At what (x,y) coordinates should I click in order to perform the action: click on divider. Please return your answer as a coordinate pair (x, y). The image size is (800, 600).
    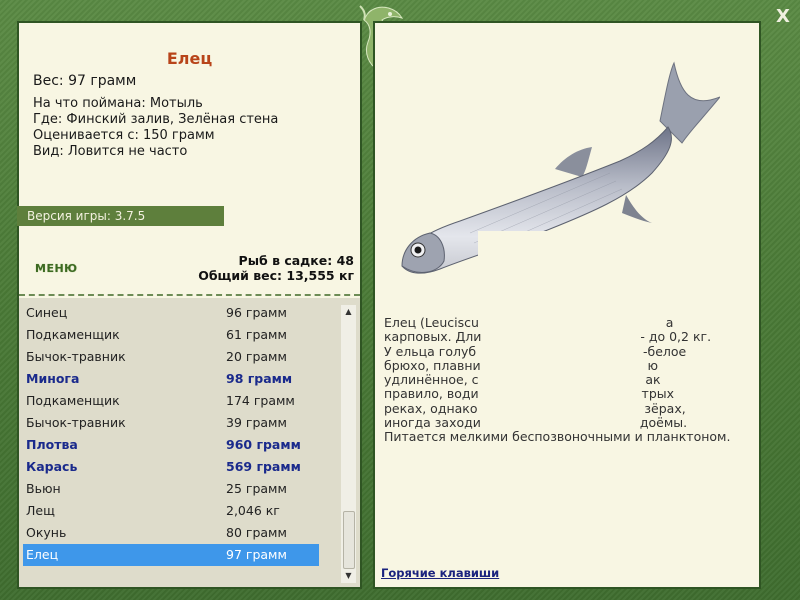
    Looking at the image, I should click on (189, 295).